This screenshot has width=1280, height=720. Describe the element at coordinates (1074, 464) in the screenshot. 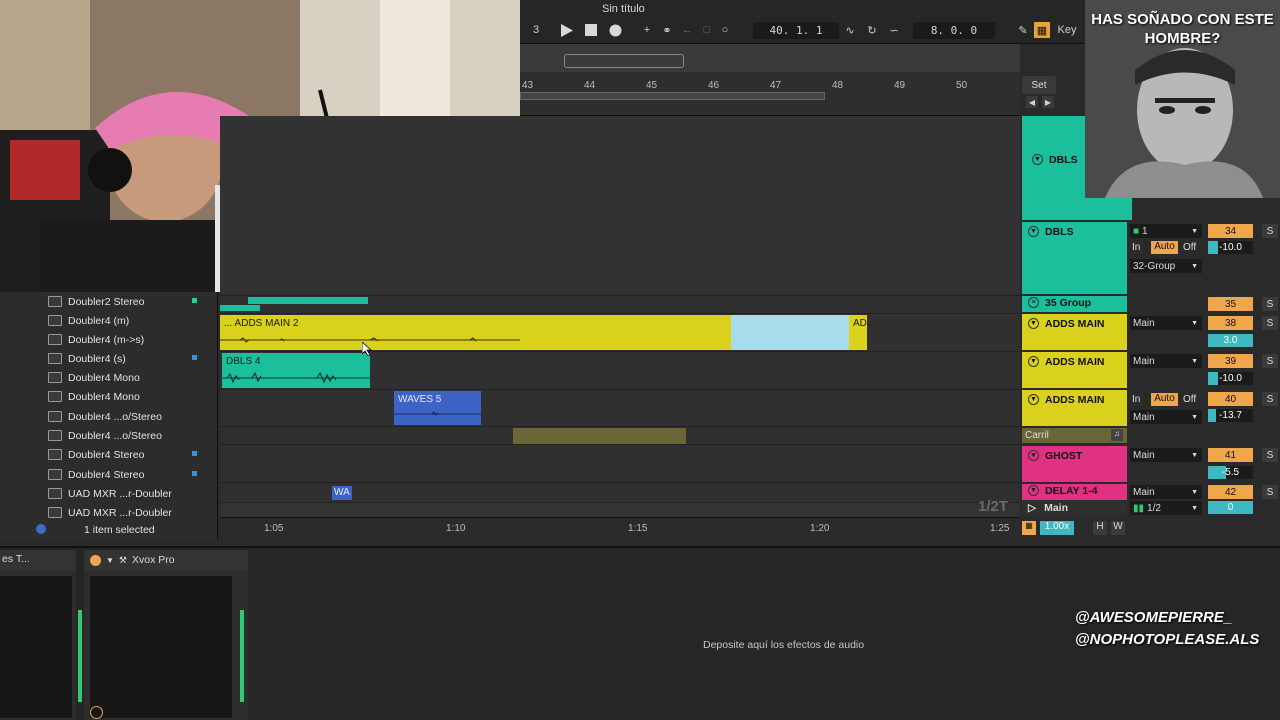

I see `track-header-ghost: ▼ GHOST` at that location.